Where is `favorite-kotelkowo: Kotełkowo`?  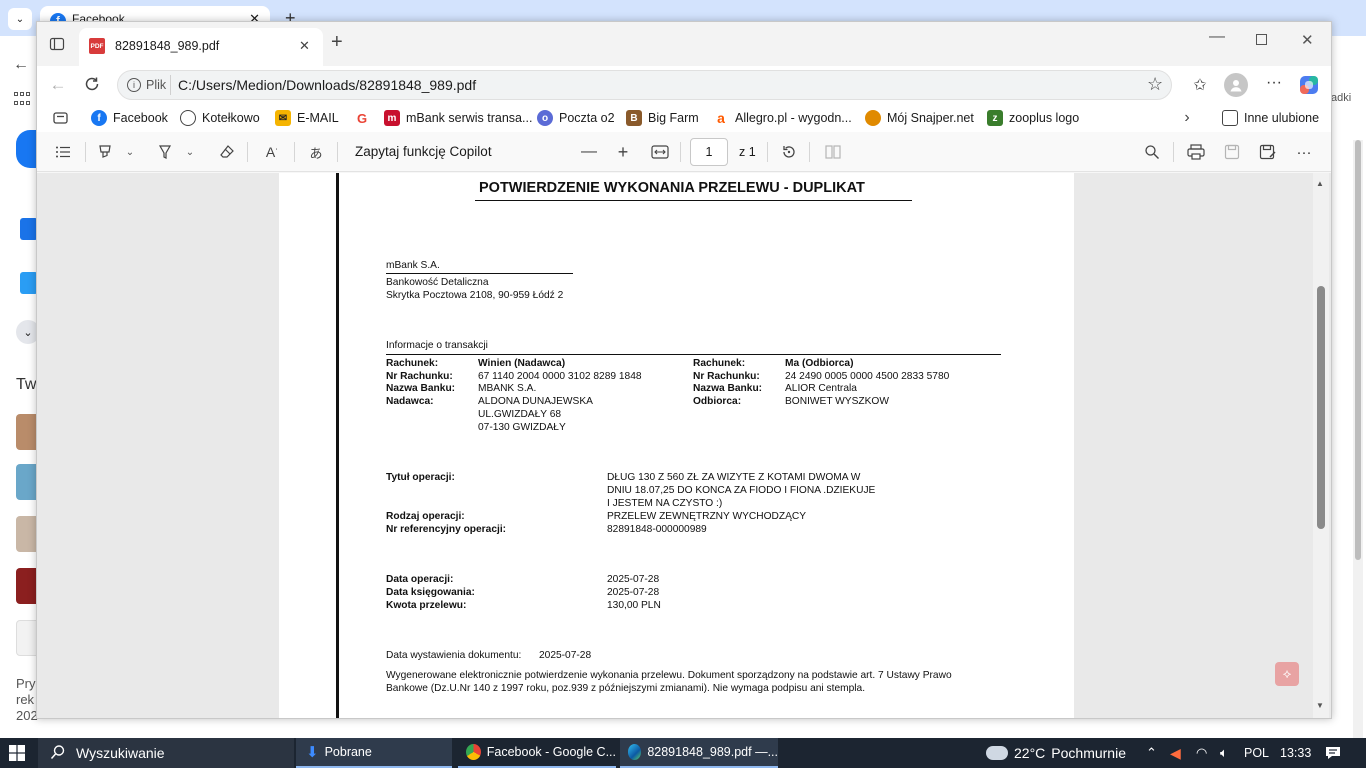 favorite-kotelkowo: Kotełkowo is located at coordinates (220, 118).